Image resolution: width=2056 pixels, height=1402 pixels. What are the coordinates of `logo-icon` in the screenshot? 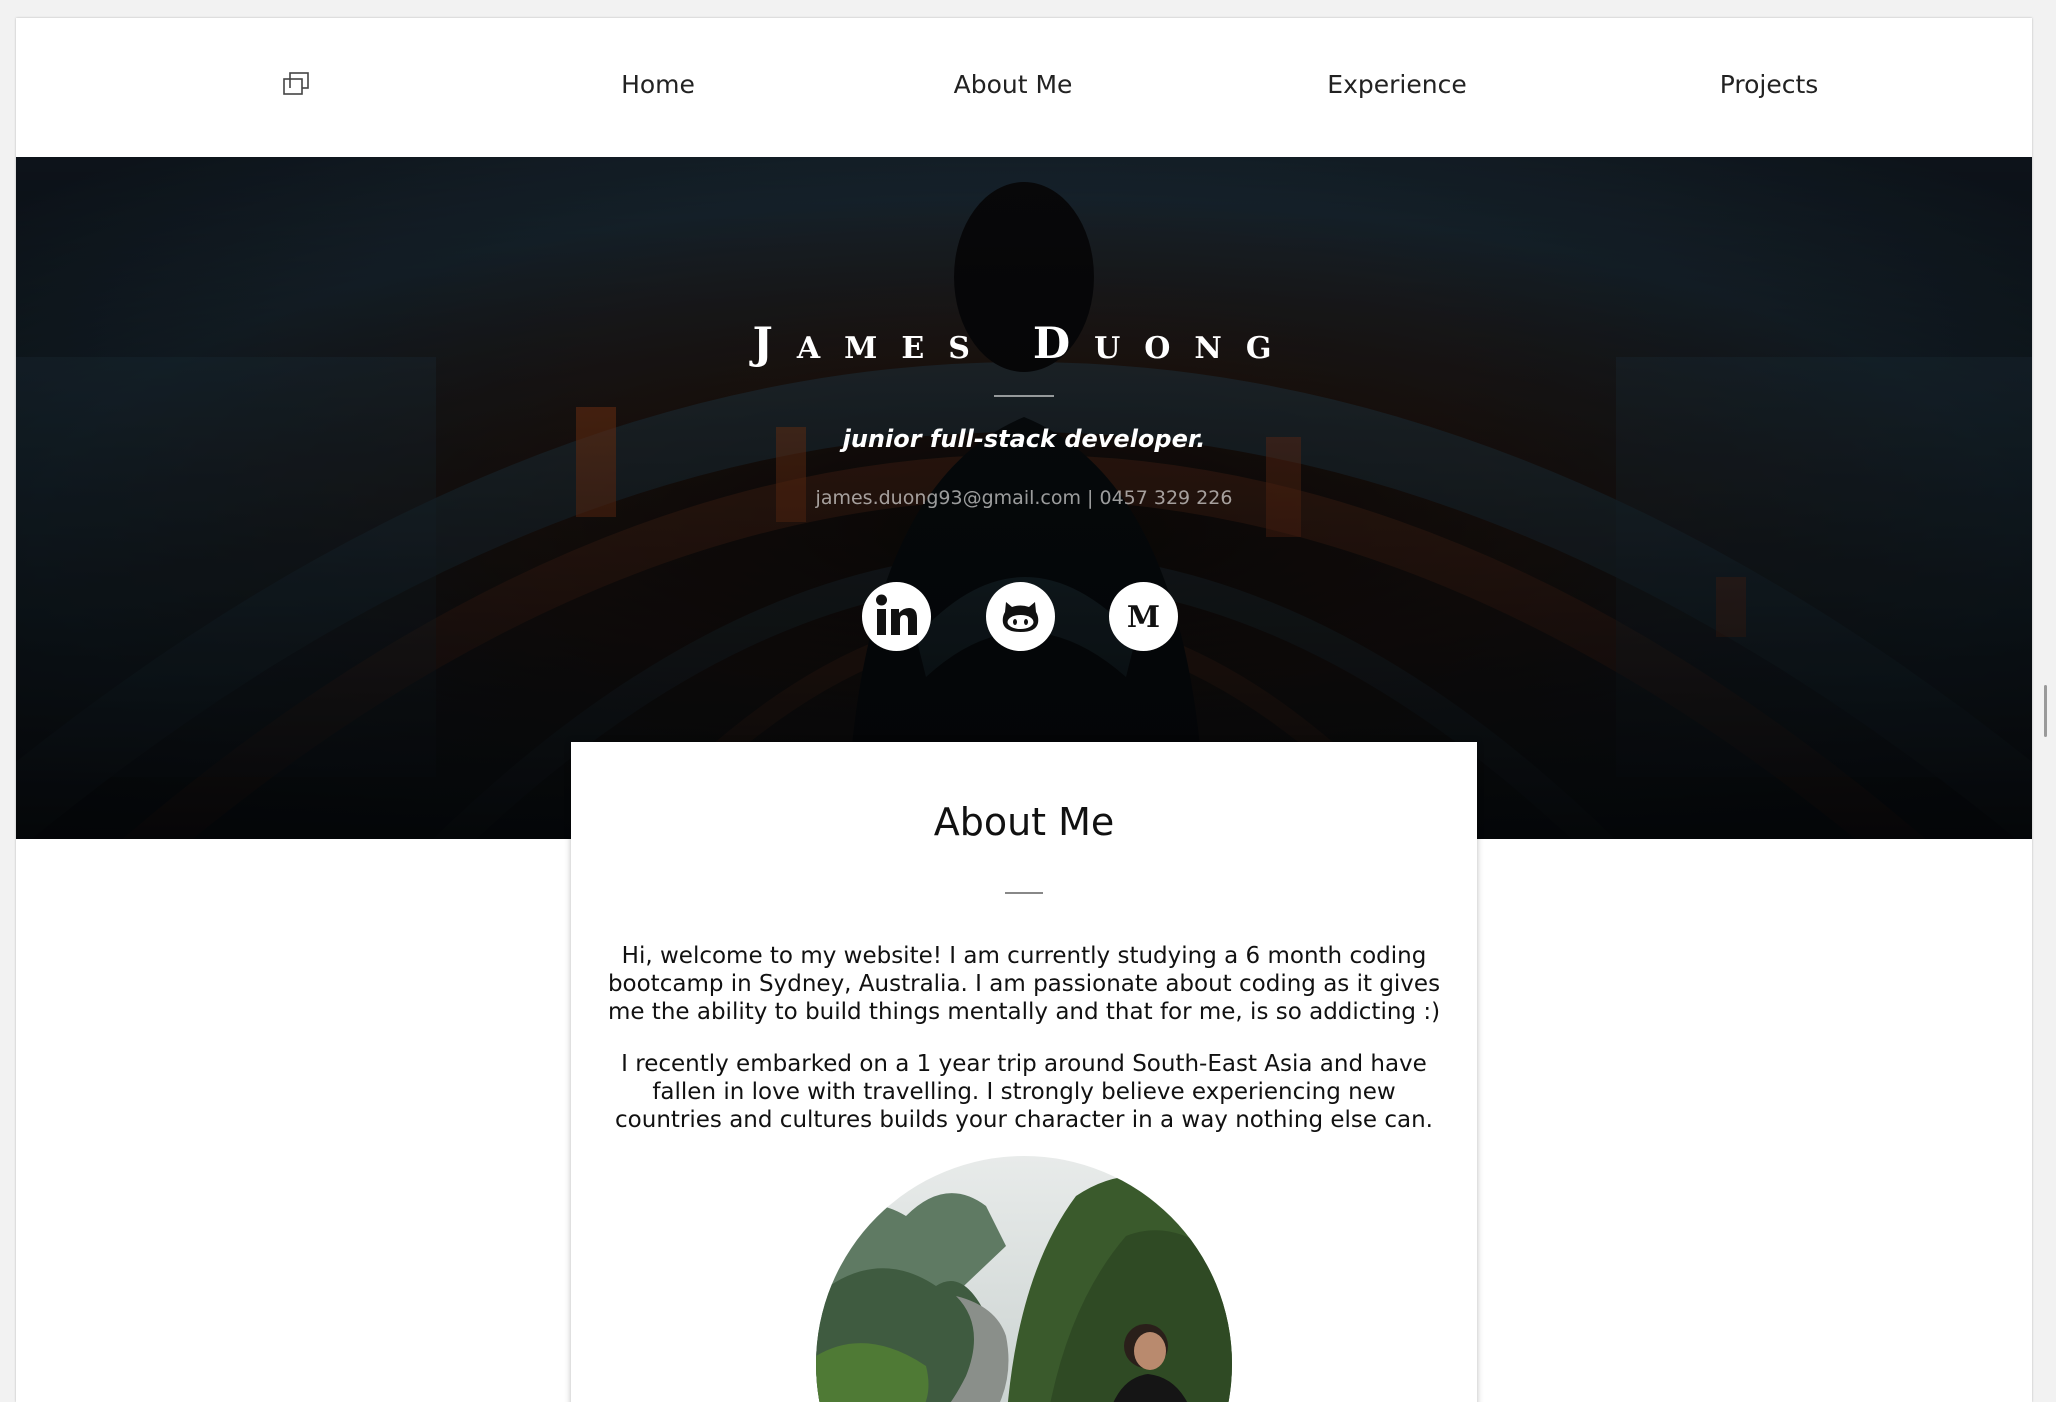 It's located at (297, 86).